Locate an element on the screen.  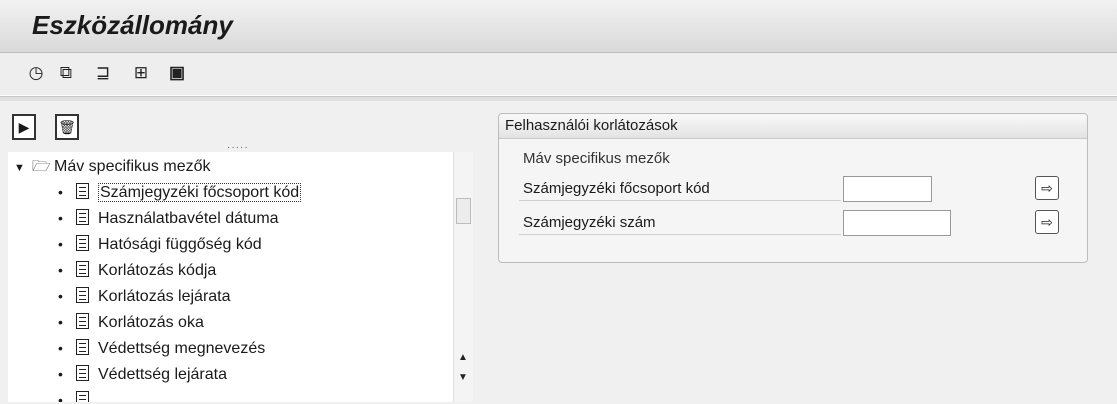
tree-item: • Korlátozás oka is located at coordinates (131, 322).